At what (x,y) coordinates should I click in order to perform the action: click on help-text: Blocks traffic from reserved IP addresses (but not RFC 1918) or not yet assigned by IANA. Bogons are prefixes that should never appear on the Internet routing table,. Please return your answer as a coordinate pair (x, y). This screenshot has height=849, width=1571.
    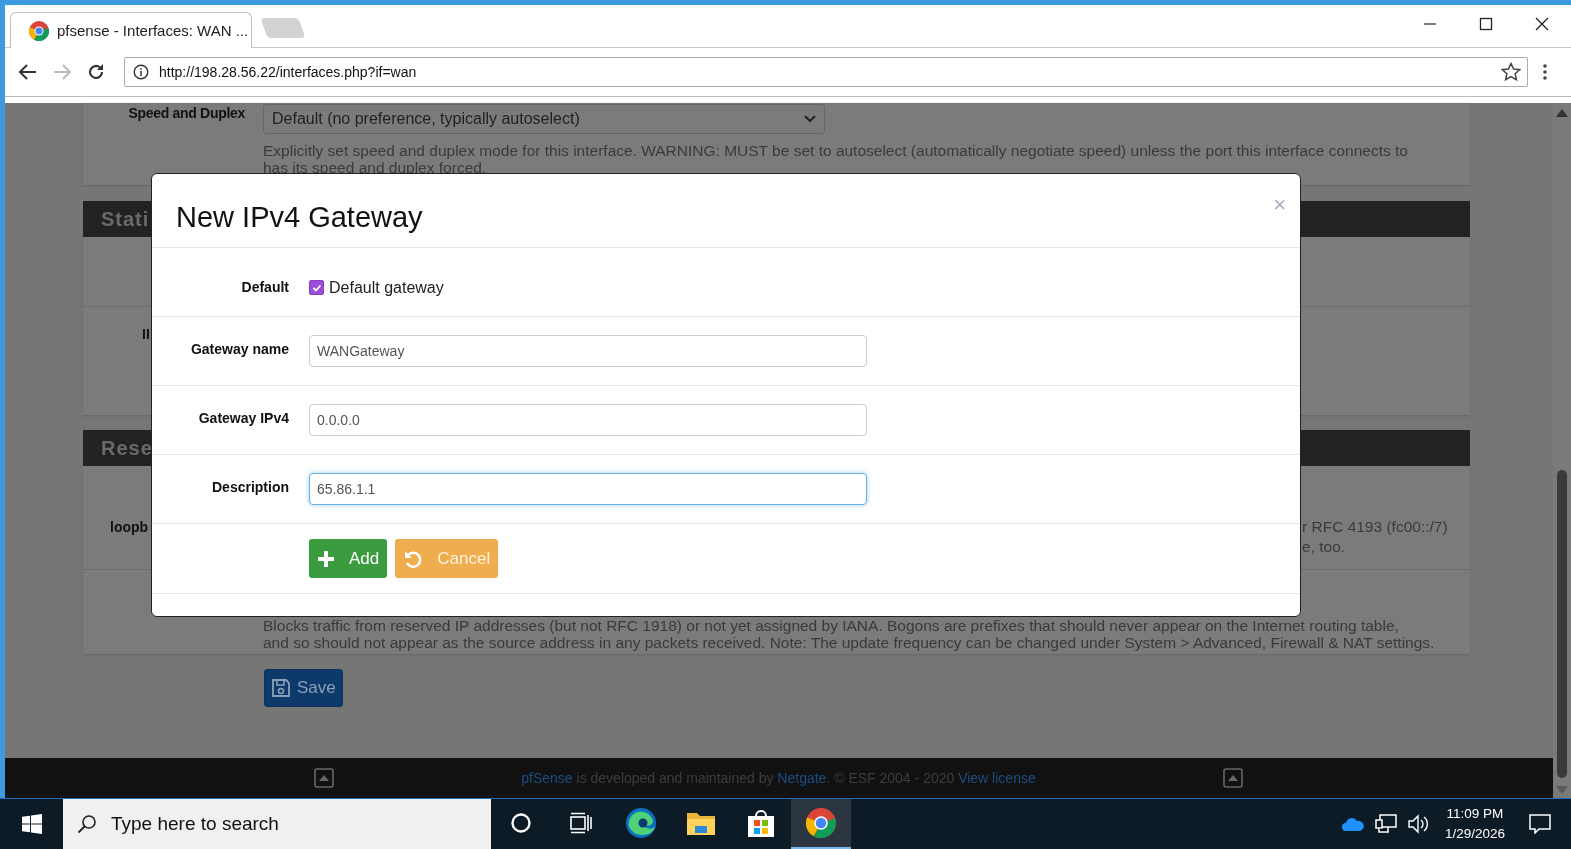
    Looking at the image, I should click on (831, 625).